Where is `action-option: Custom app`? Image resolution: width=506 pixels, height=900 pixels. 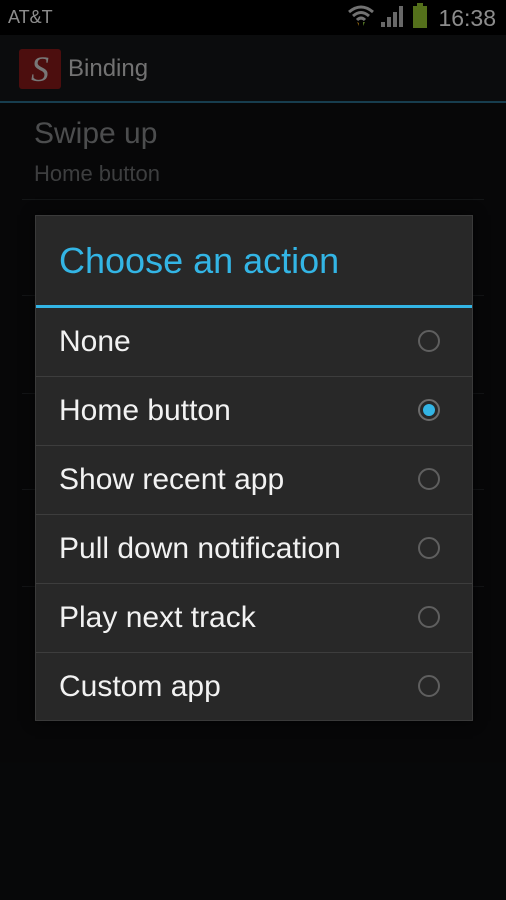
action-option: Custom app is located at coordinates (254, 687).